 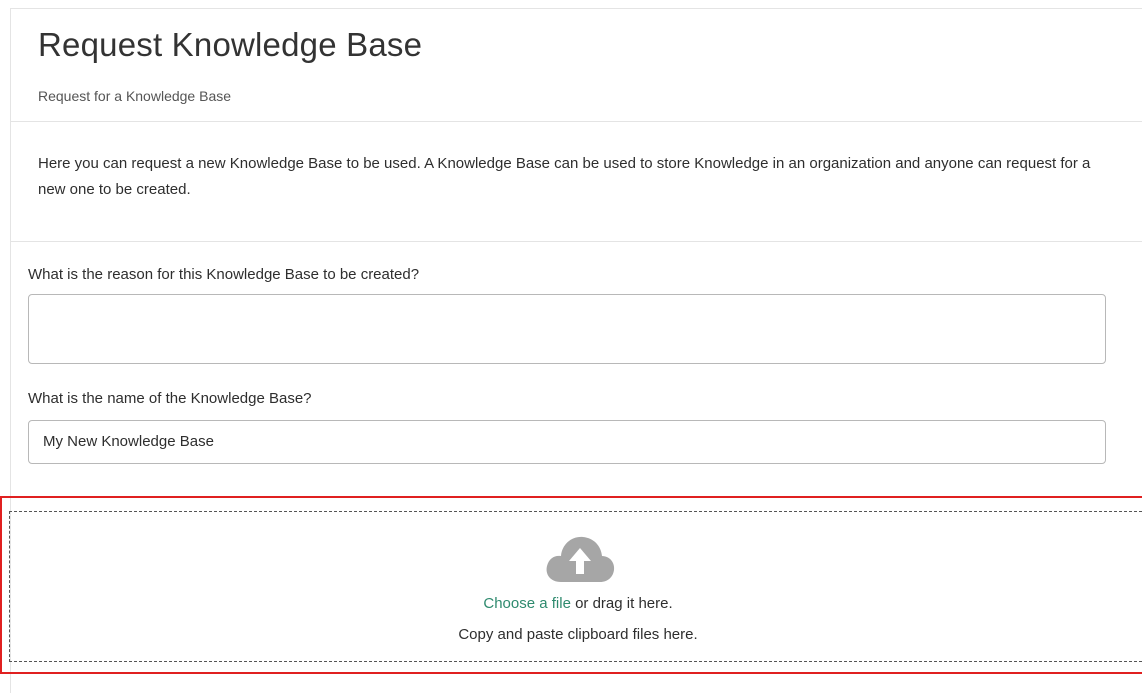 I want to click on name-label: What is the name of the Knowledge Base?, so click(x=170, y=398).